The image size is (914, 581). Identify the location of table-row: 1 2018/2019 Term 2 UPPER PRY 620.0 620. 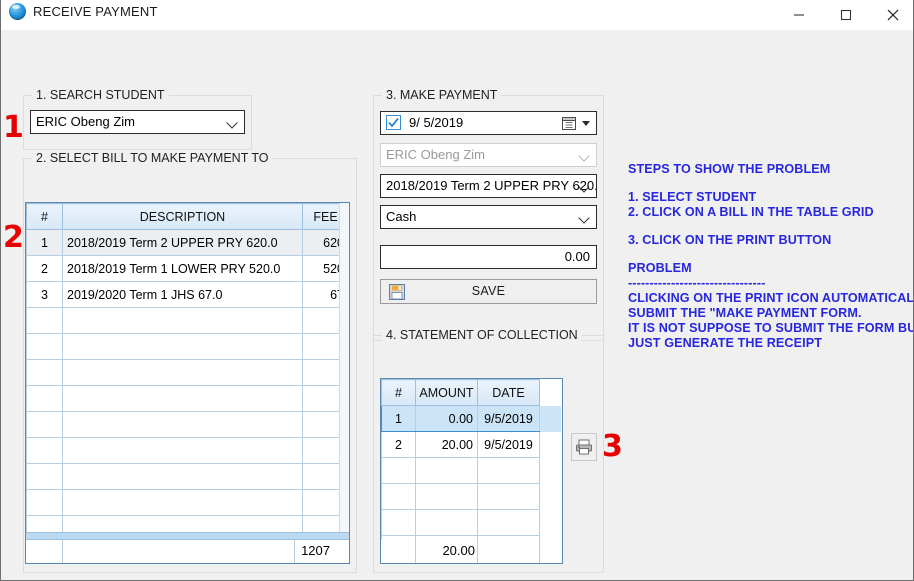
(187, 242).